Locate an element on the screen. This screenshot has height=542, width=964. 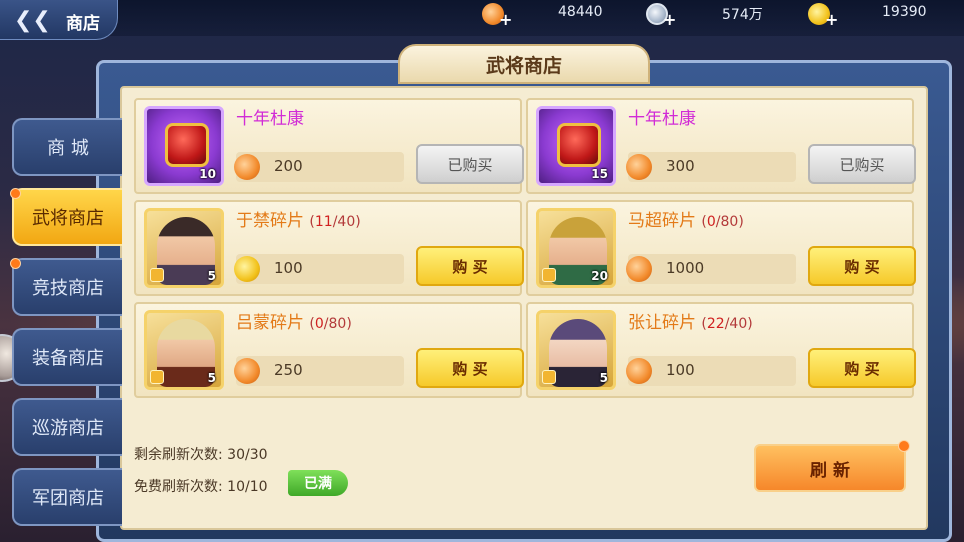
tab-label: 巡游商店 is located at coordinates (68, 428).